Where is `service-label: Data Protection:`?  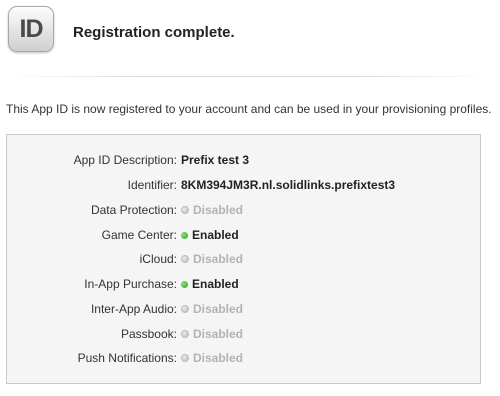 service-label: Data Protection: is located at coordinates (133, 210).